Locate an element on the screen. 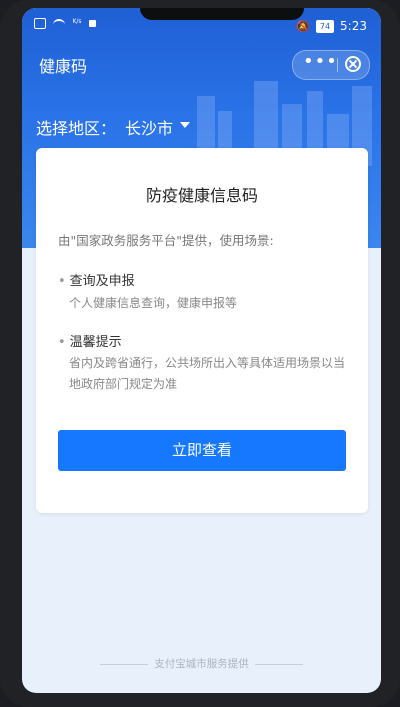  mini-program-capsule: ••• is located at coordinates (331, 65).